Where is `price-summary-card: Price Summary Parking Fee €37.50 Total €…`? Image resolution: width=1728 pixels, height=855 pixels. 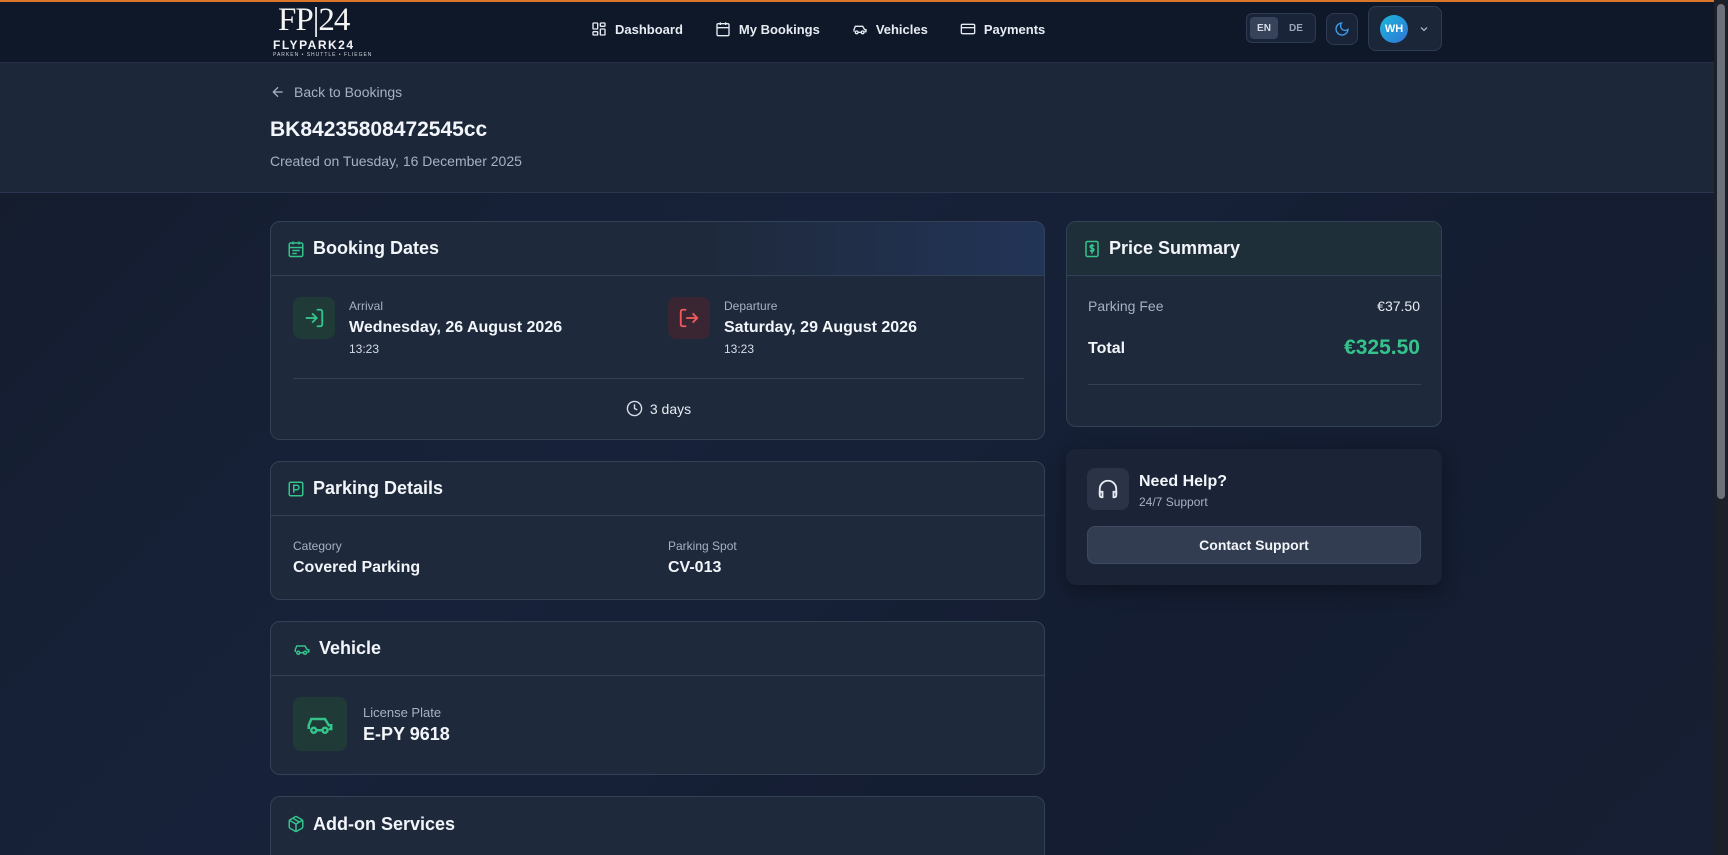
price-summary-card: Price Summary Parking Fee €37.50 Total €… is located at coordinates (1254, 324).